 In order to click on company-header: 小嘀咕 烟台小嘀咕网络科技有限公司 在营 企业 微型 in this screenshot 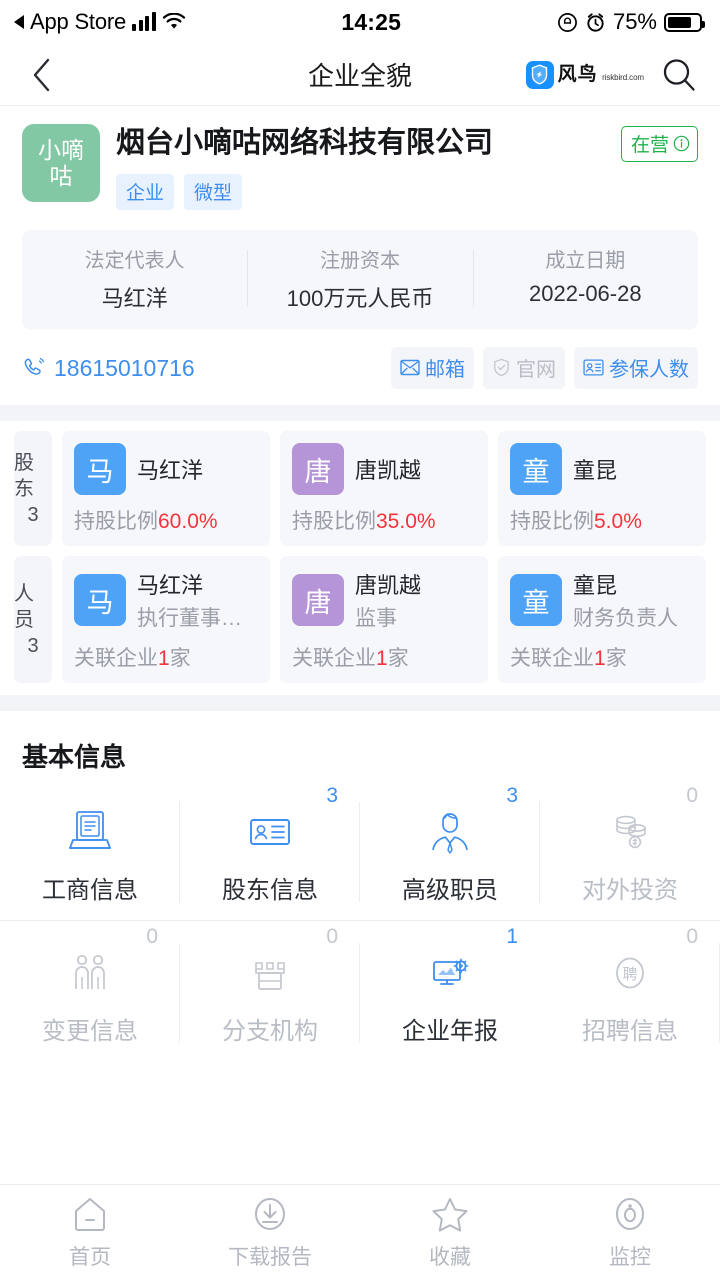, I will do `click(360, 160)`.